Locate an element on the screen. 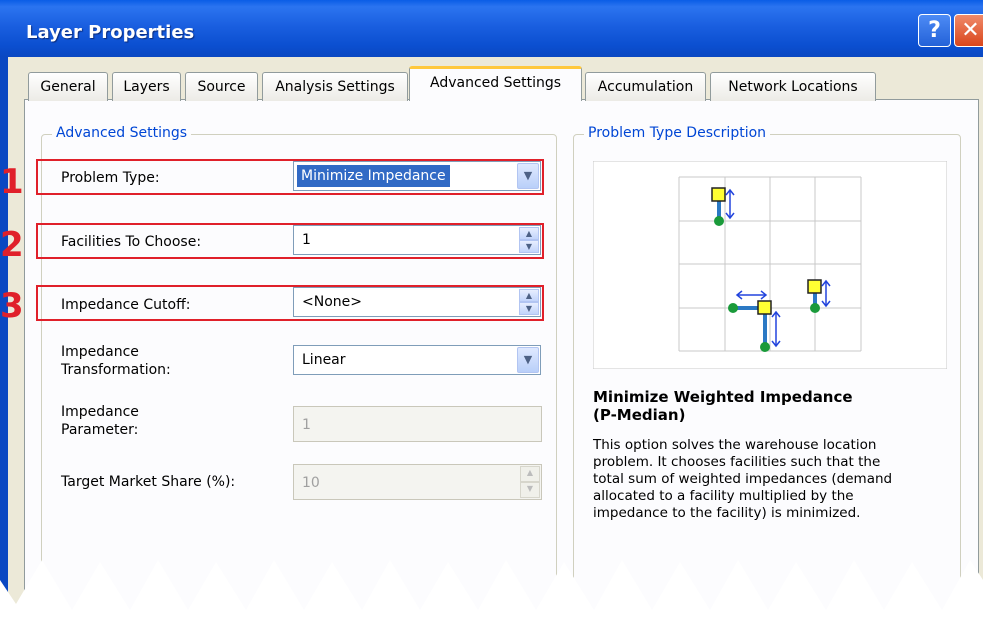  target-market-share-input: 10 ▲ ▼ is located at coordinates (417, 482).